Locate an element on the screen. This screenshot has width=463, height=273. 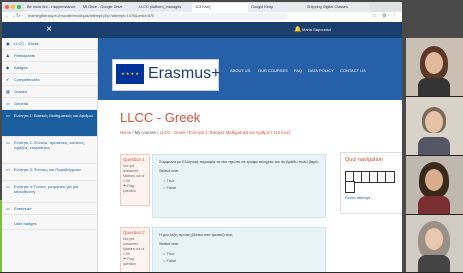
sidebar-item-label: Ενότητα 3: Έννοιες και Παραδείγματα is located at coordinates (47, 169).